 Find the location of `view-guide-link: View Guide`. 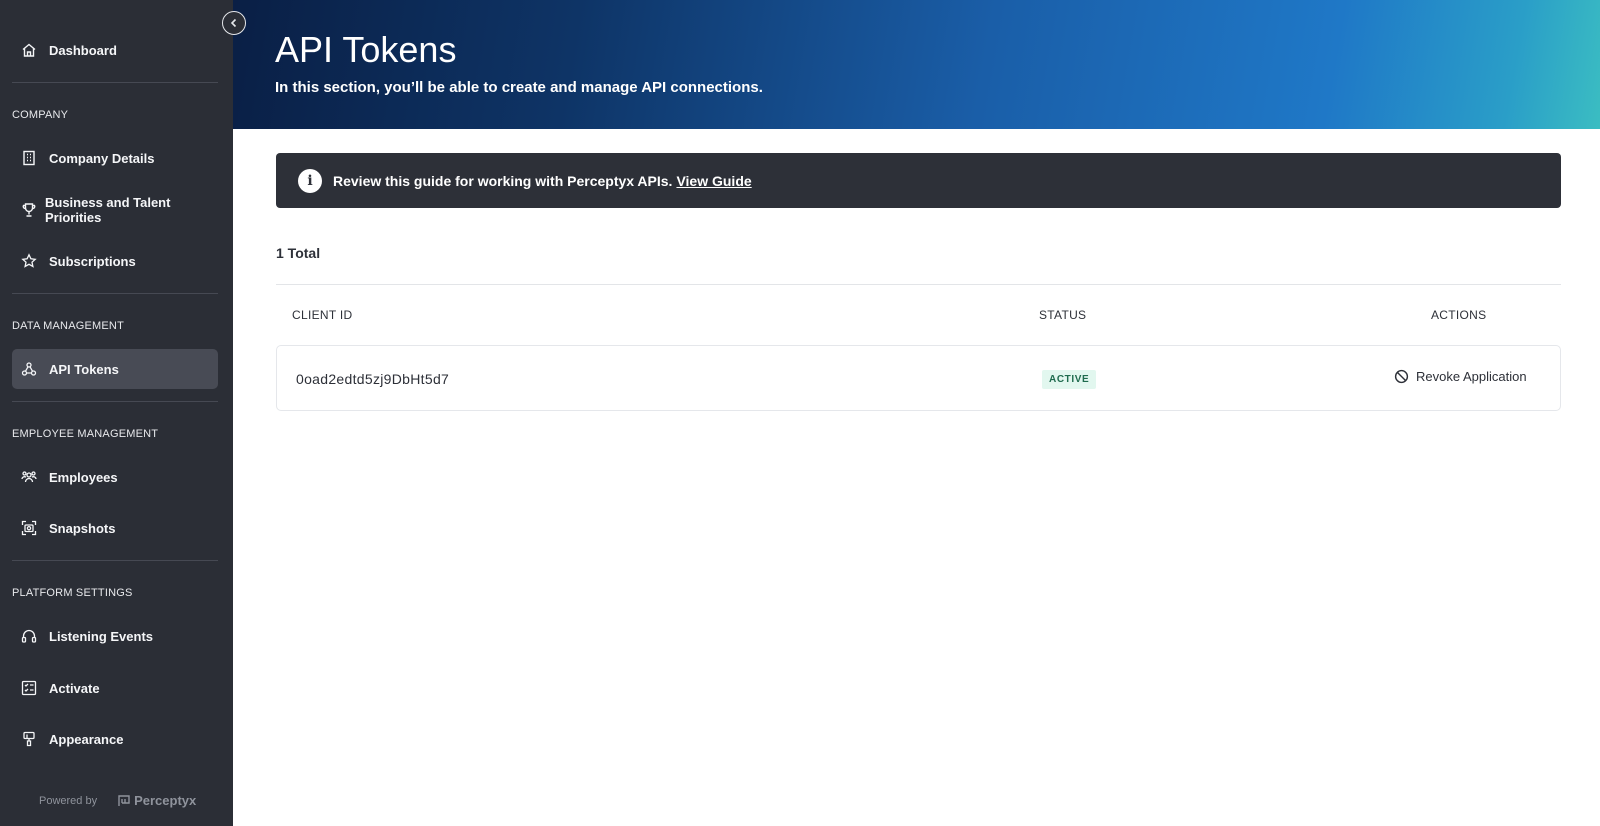

view-guide-link: View Guide is located at coordinates (713, 181).